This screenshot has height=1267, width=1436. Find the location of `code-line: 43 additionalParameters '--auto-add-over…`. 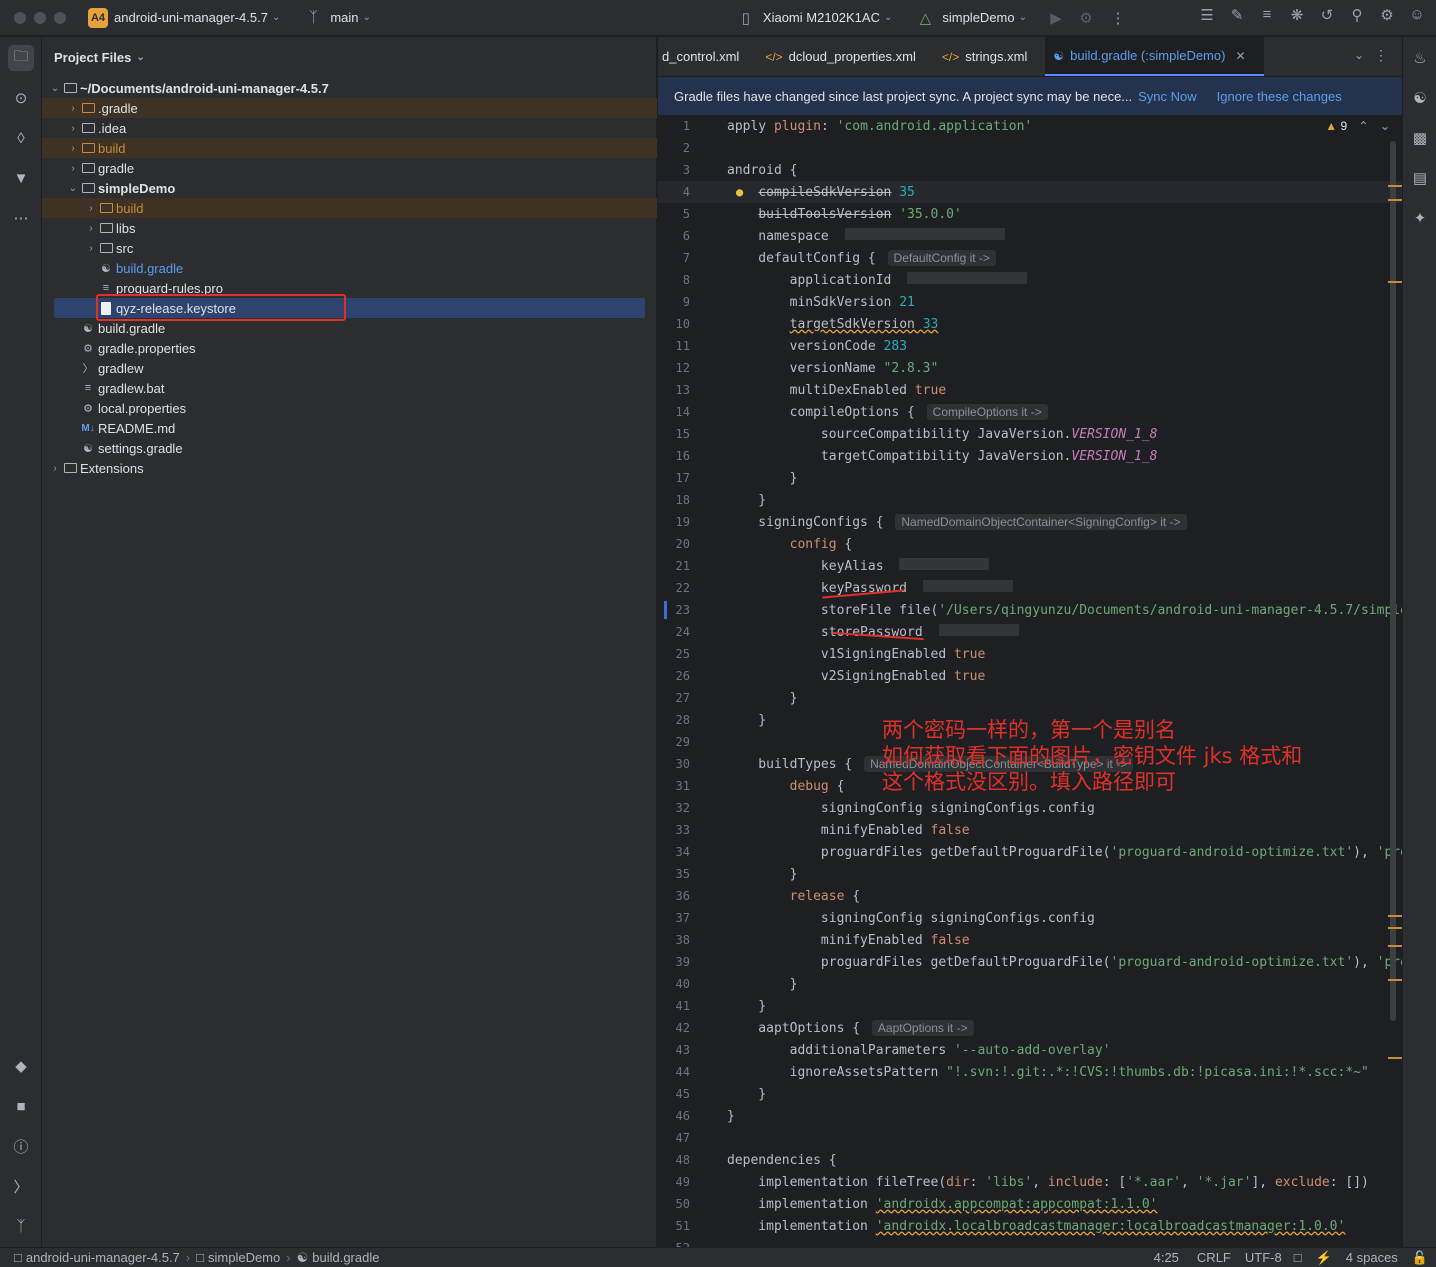

code-line: 43 additionalParameters '--auto-add-over… is located at coordinates (1030, 1050).